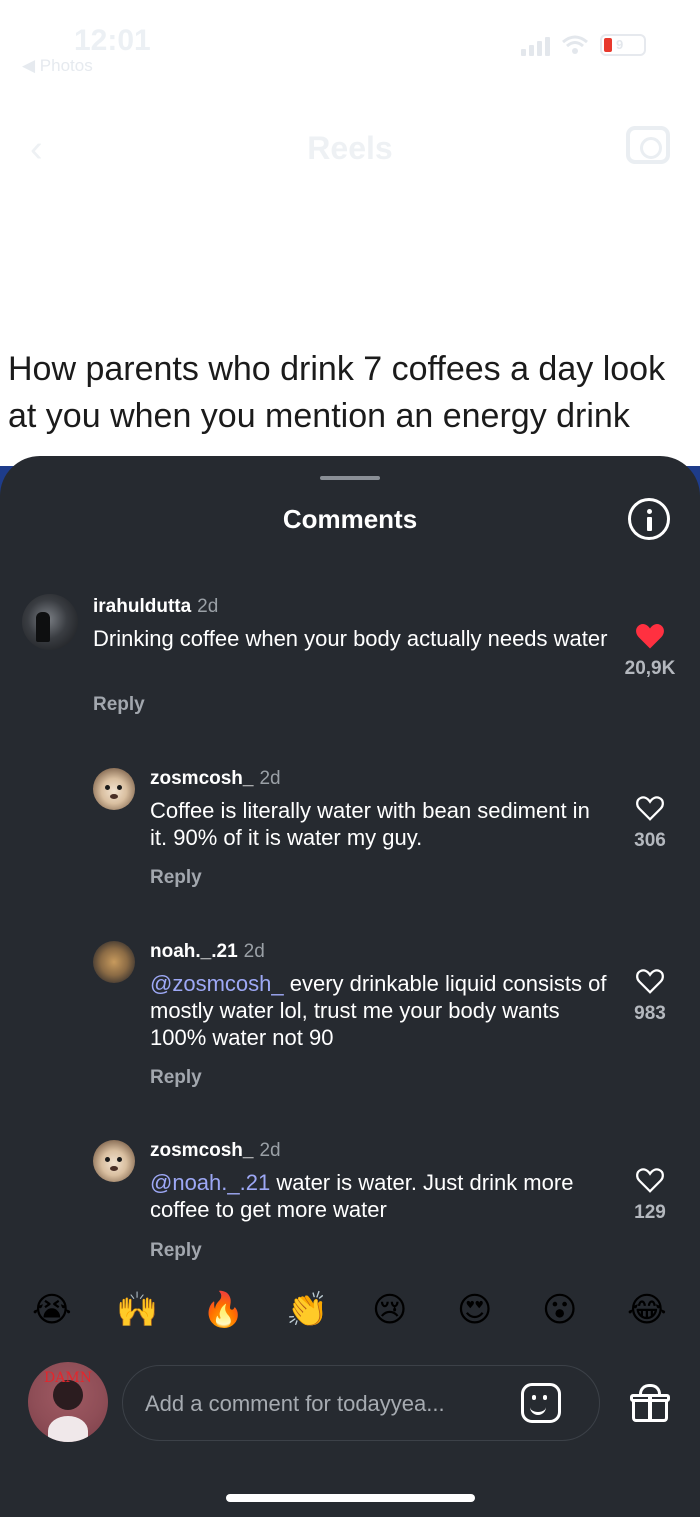 This screenshot has width=700, height=1517. What do you see at coordinates (650, 1013) in the screenshot?
I see `like-count: 983` at bounding box center [650, 1013].